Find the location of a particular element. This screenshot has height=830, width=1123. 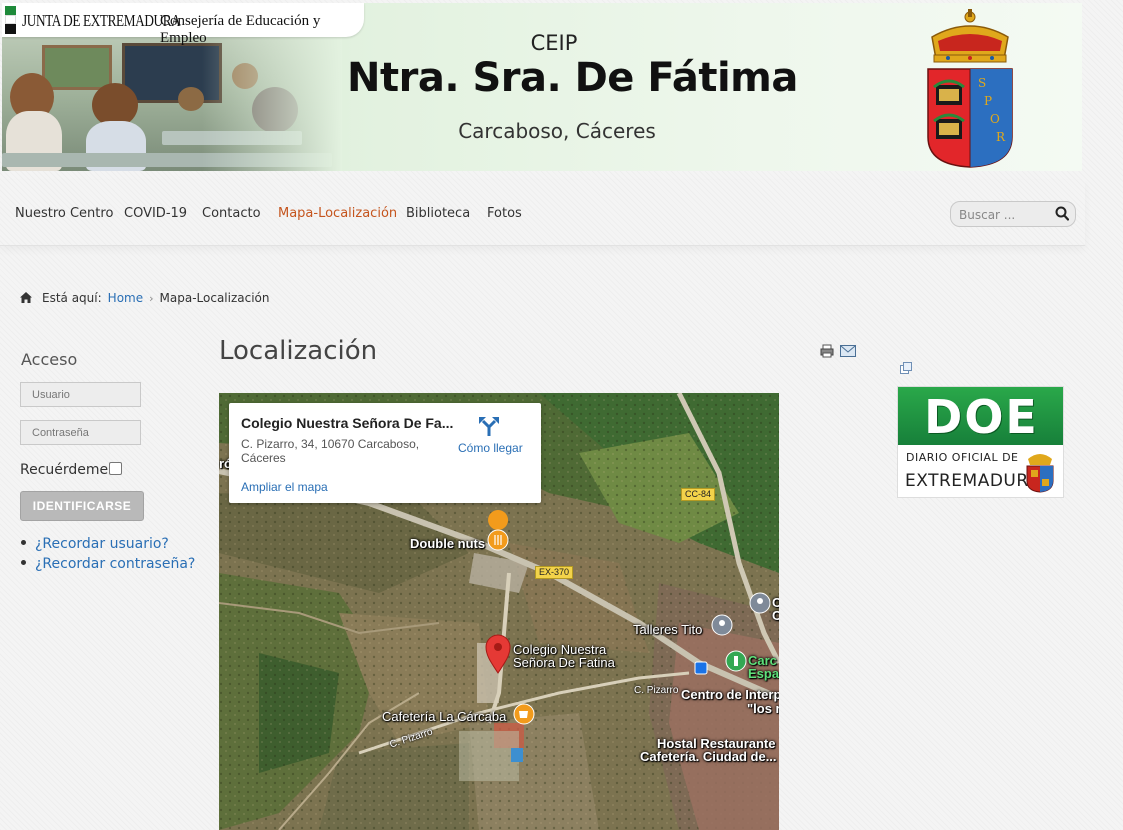

municipal-crest-icon: S P O R is located at coordinates (970, 88).